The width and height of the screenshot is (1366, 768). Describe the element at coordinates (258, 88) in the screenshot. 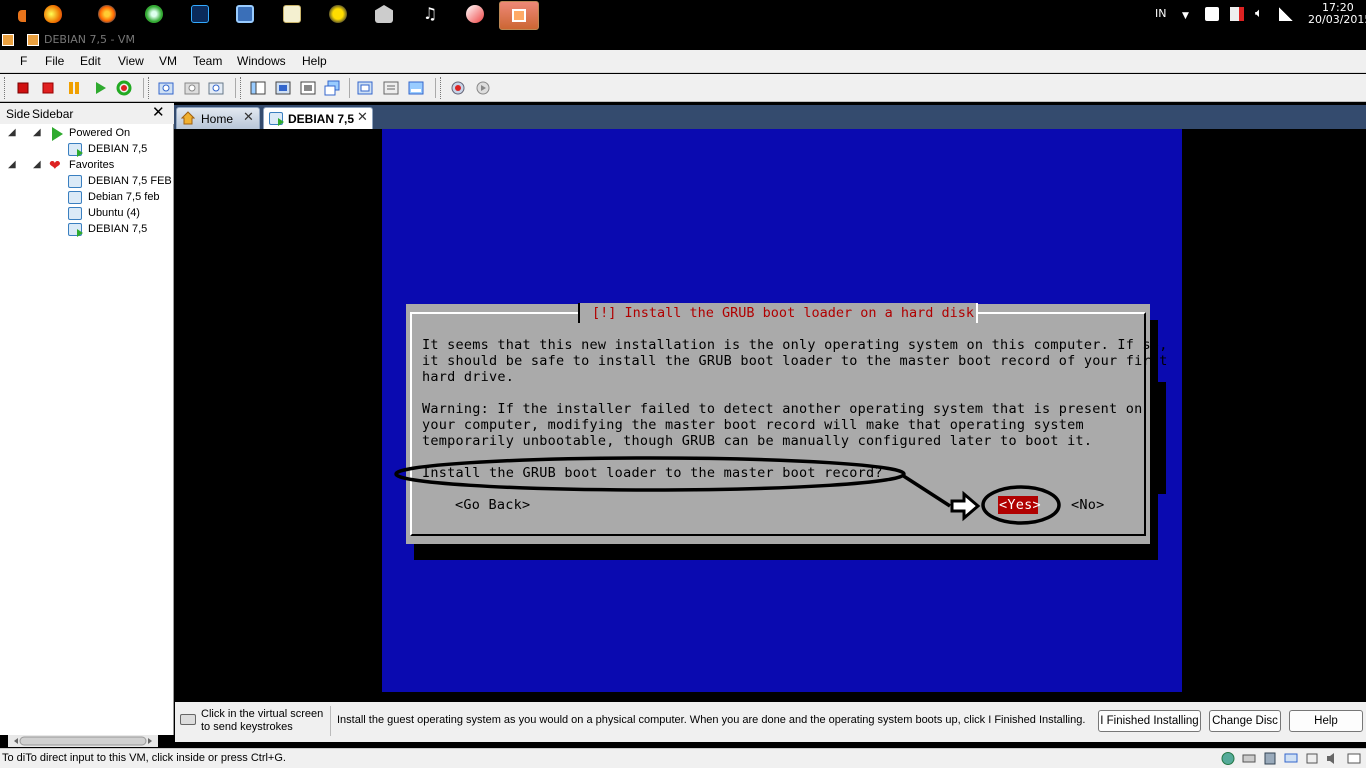

I see `show-sidebar-icon` at that location.